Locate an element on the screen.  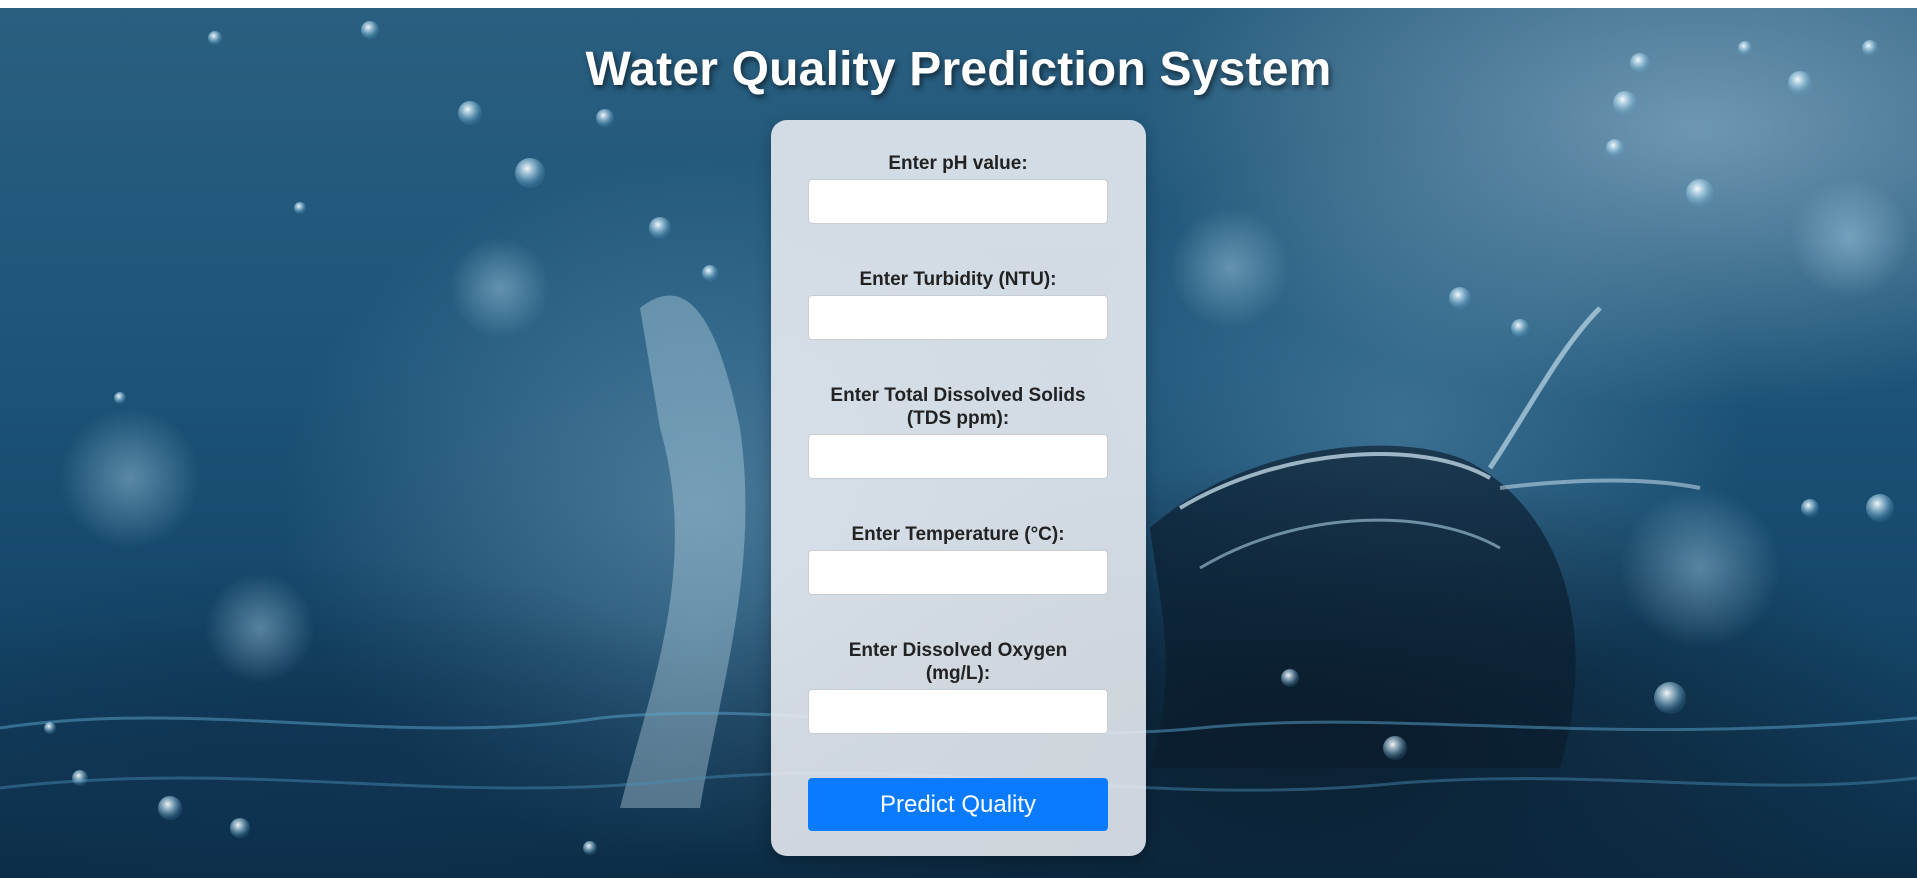
ph-field: Enter pH value: is located at coordinates (958, 188).